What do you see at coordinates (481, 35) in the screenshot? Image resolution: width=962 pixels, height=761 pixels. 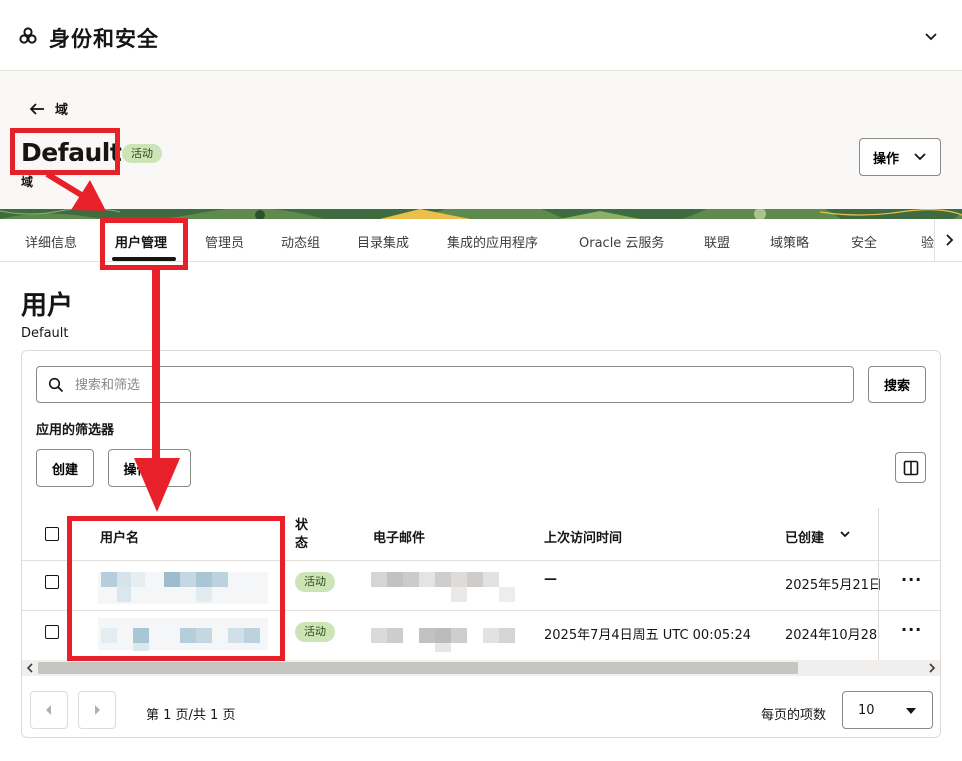 I see `app-header: 身份和安全` at bounding box center [481, 35].